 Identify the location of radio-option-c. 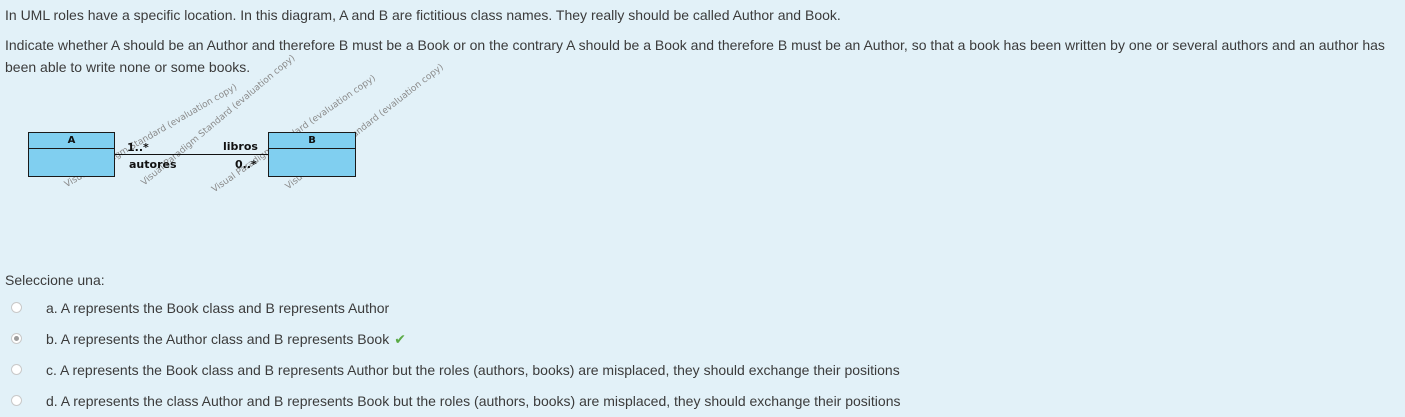
(16, 369).